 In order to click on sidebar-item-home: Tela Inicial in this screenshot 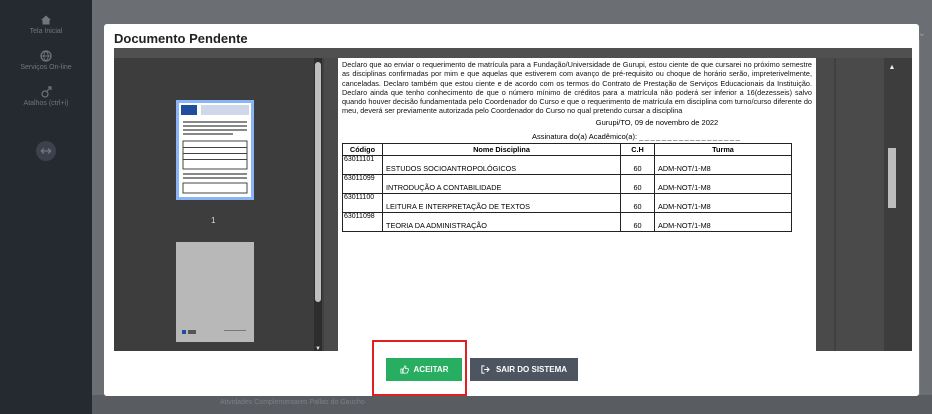, I will do `click(46, 24)`.